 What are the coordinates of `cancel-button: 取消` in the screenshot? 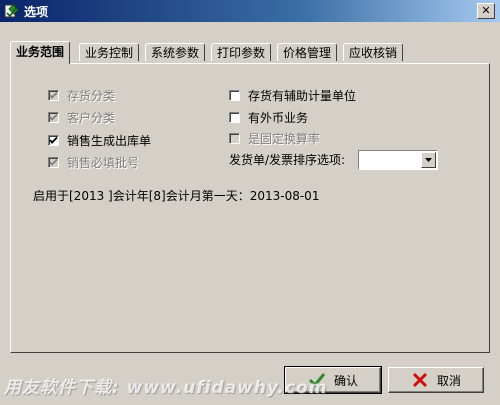 It's located at (436, 380).